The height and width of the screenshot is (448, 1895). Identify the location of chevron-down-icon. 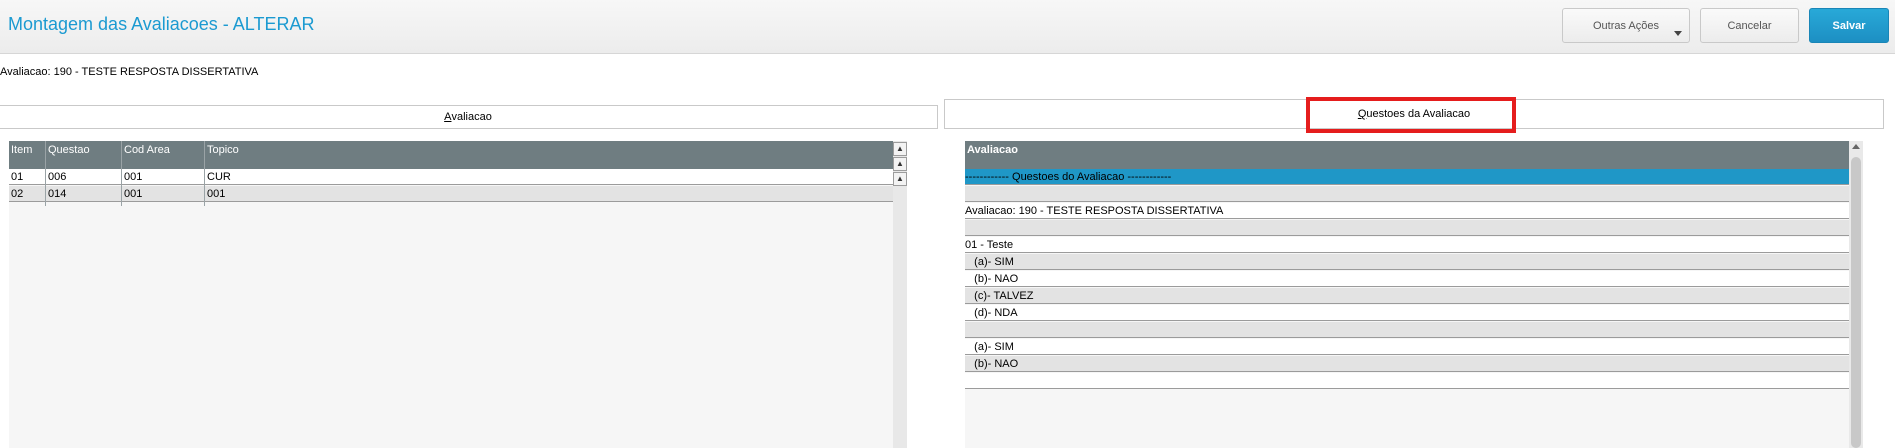
(1678, 33).